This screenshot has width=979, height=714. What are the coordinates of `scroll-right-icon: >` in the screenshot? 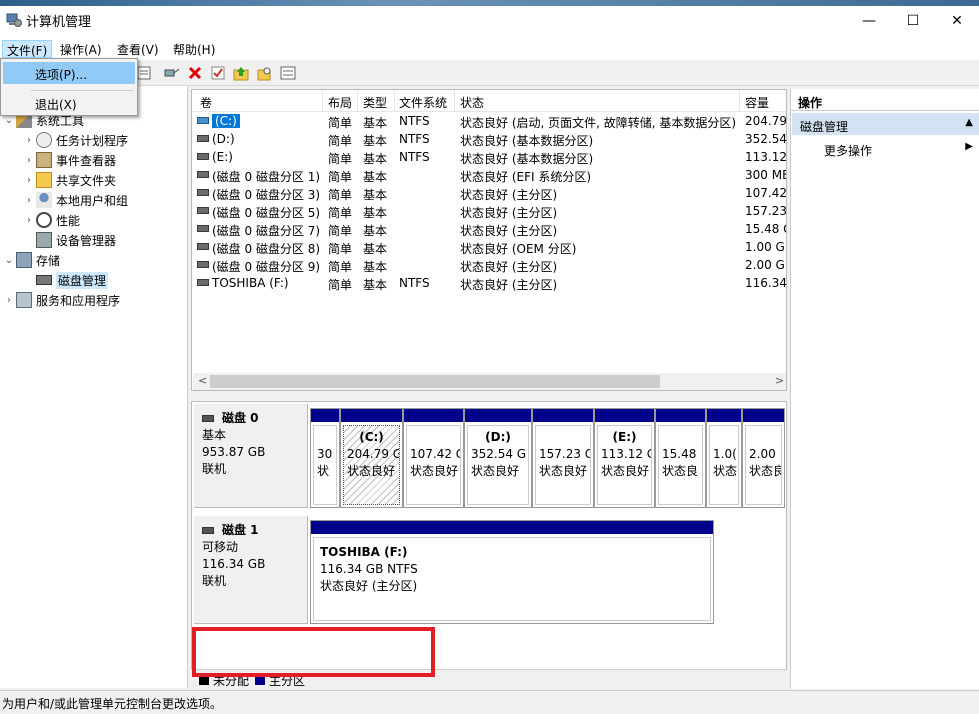 It's located at (779, 380).